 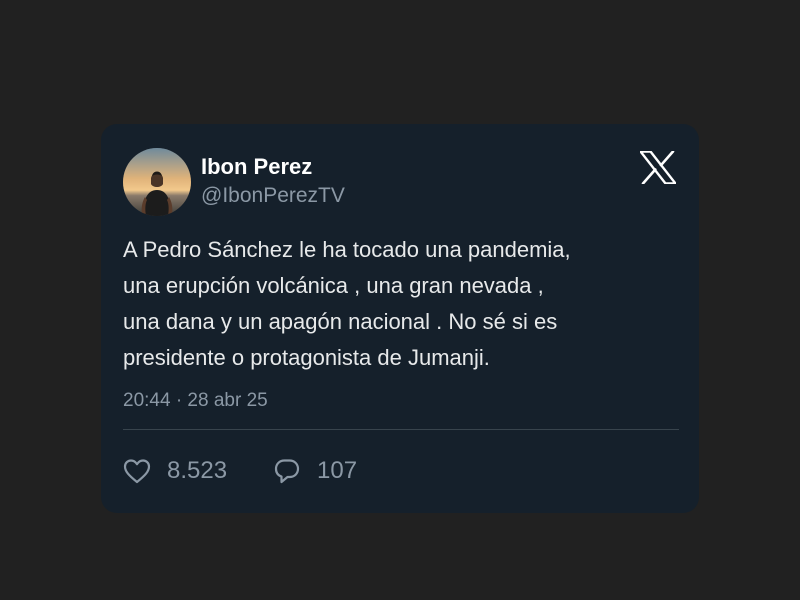 I want to click on like-count: 8.523, so click(x=197, y=470).